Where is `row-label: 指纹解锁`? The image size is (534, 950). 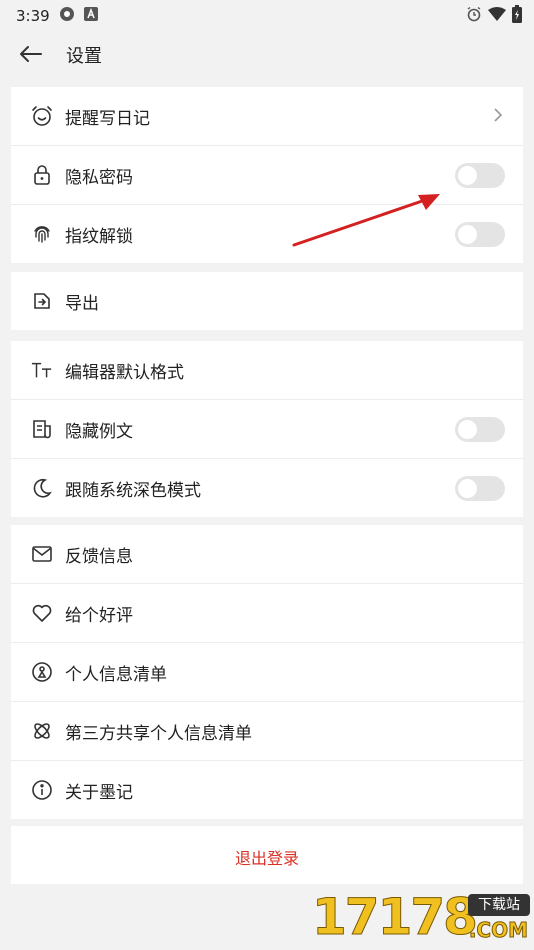
row-label: 指纹解锁 is located at coordinates (99, 237).